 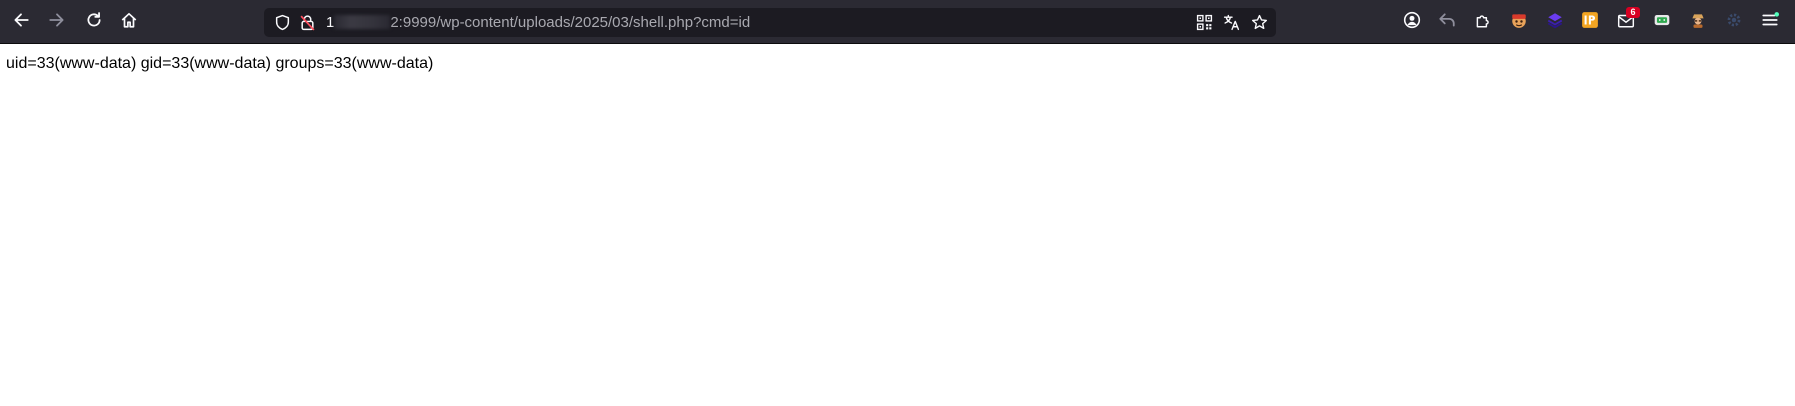 I want to click on translate-icon, so click(x=1231, y=22).